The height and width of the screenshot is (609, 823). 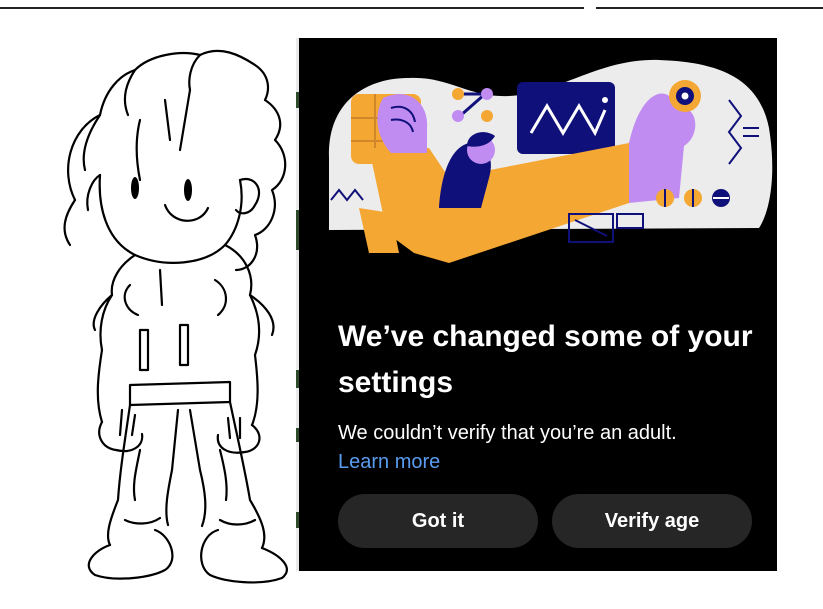 What do you see at coordinates (507, 433) in the screenshot?
I see `dialog-message: We couldn’t verify that you’re an adult.` at bounding box center [507, 433].